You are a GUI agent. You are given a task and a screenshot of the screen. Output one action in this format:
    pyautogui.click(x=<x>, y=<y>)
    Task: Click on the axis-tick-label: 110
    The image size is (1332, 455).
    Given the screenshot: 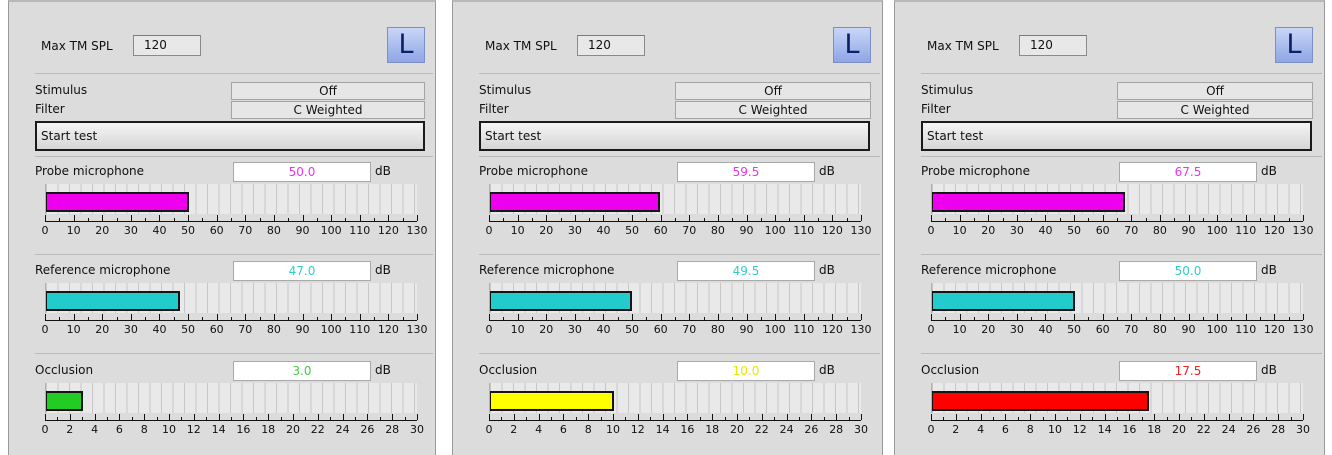 What is the action you would take?
    pyautogui.click(x=360, y=230)
    